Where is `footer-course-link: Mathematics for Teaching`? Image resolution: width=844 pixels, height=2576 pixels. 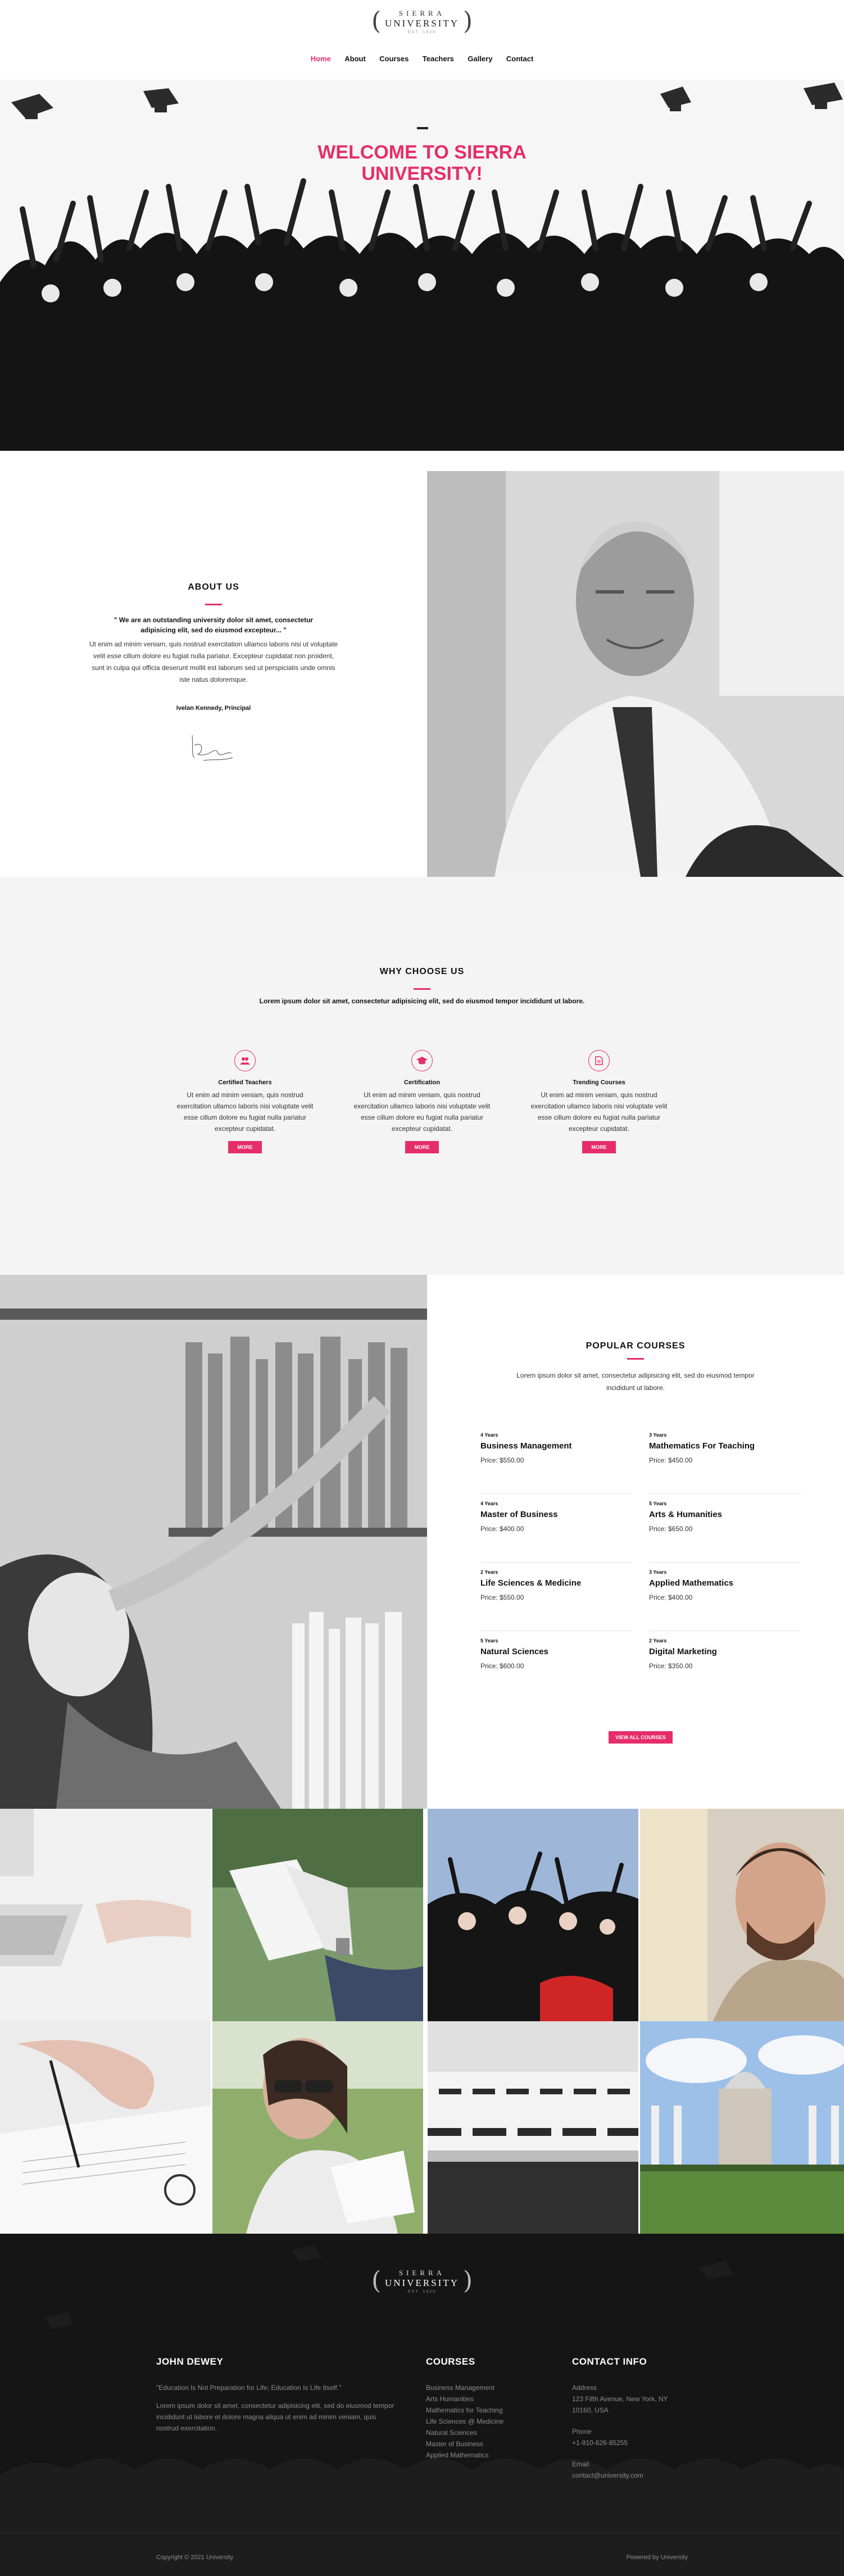
footer-course-link: Mathematics for Teaching is located at coordinates (482, 2410).